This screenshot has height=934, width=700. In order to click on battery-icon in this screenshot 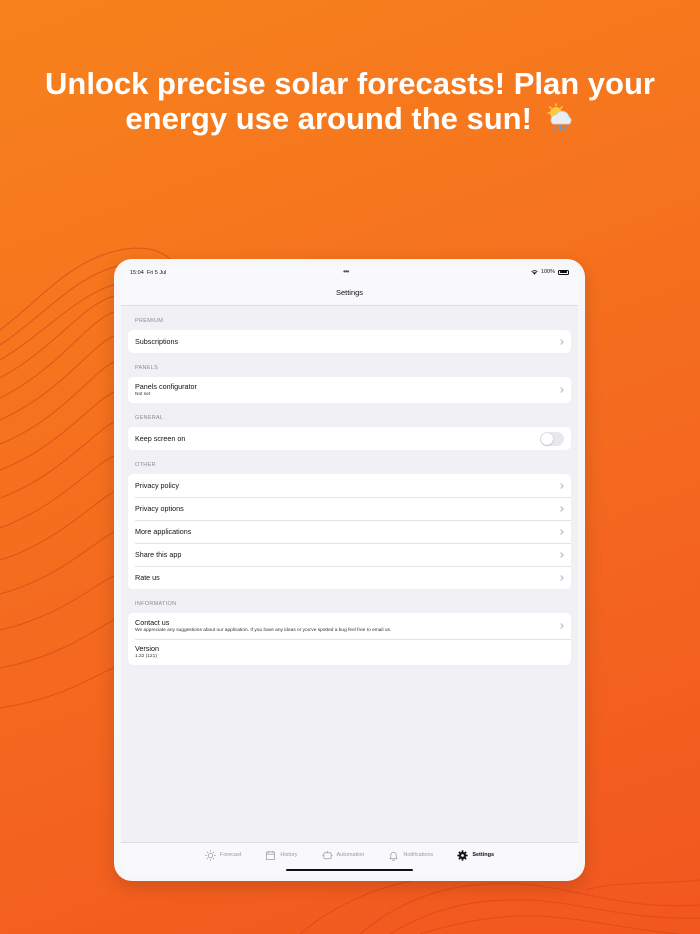, I will do `click(563, 272)`.